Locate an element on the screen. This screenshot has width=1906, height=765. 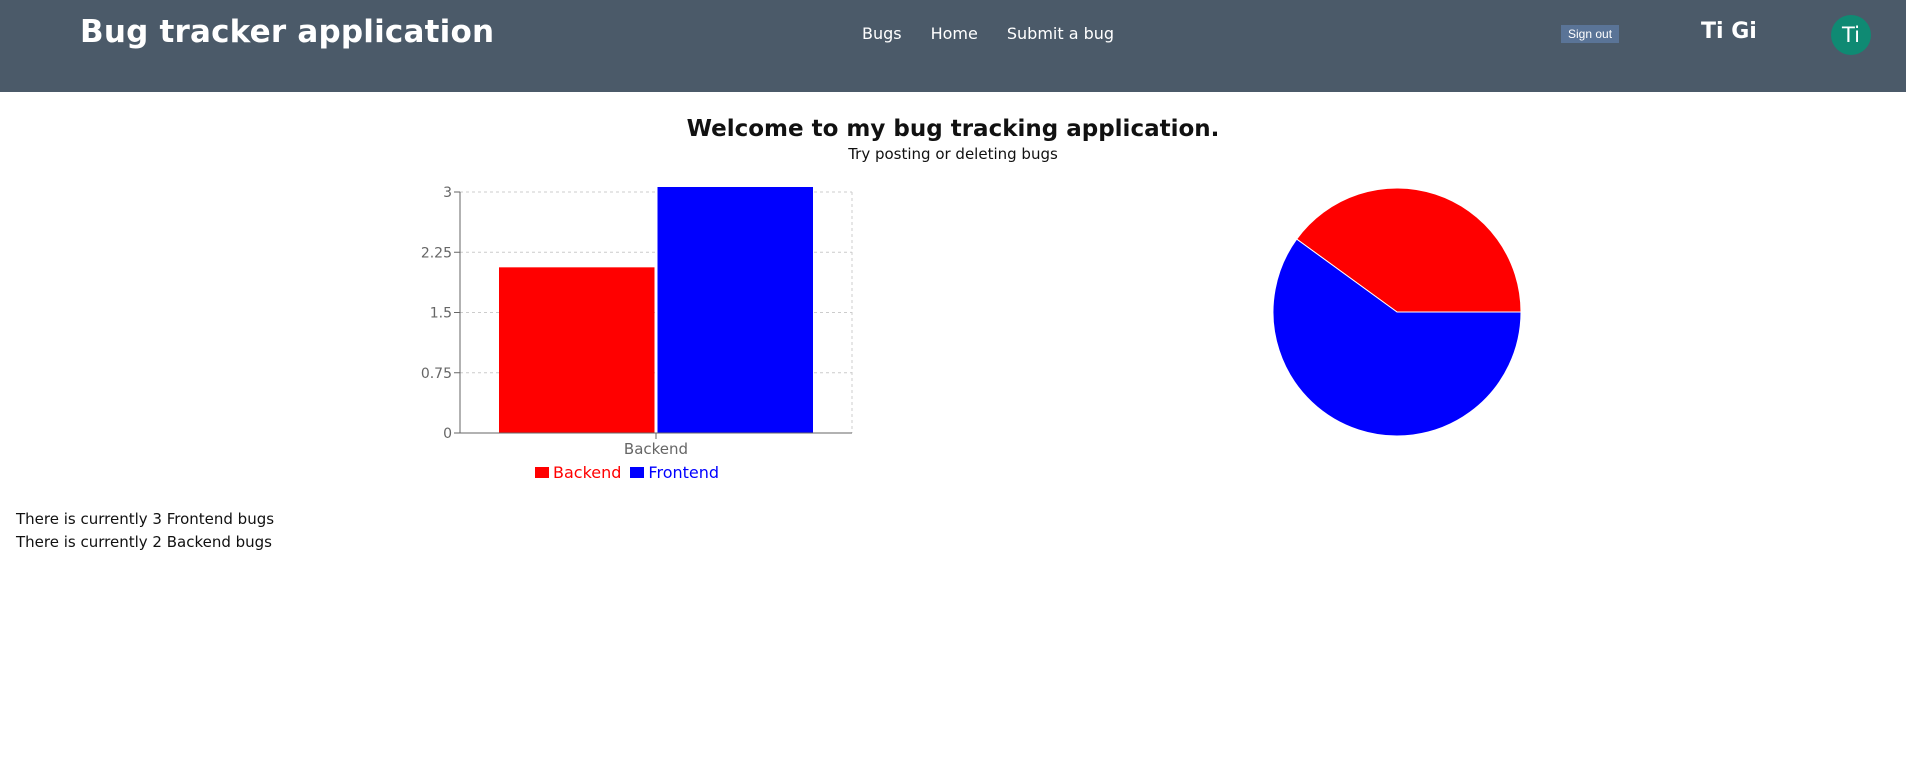
x-tick-label: Backend is located at coordinates (656, 449).